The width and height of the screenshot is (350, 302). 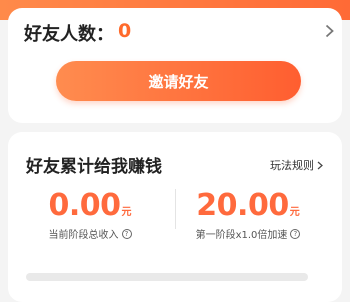 I want to click on stage-progress-track, so click(x=167, y=277).